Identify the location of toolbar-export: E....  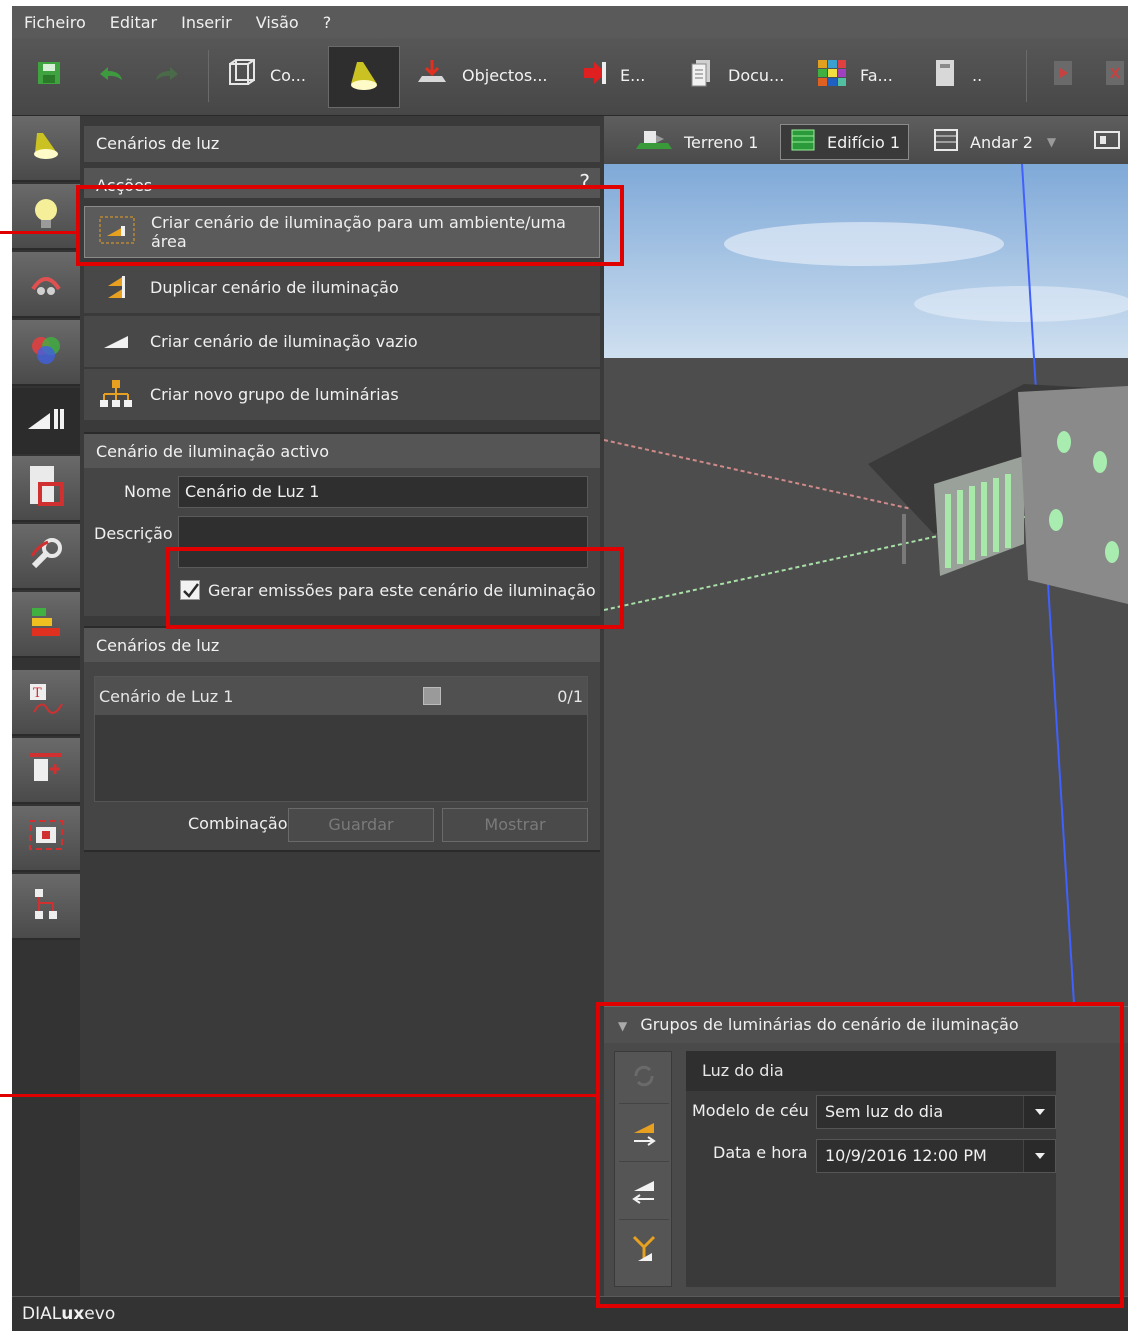
(612, 75).